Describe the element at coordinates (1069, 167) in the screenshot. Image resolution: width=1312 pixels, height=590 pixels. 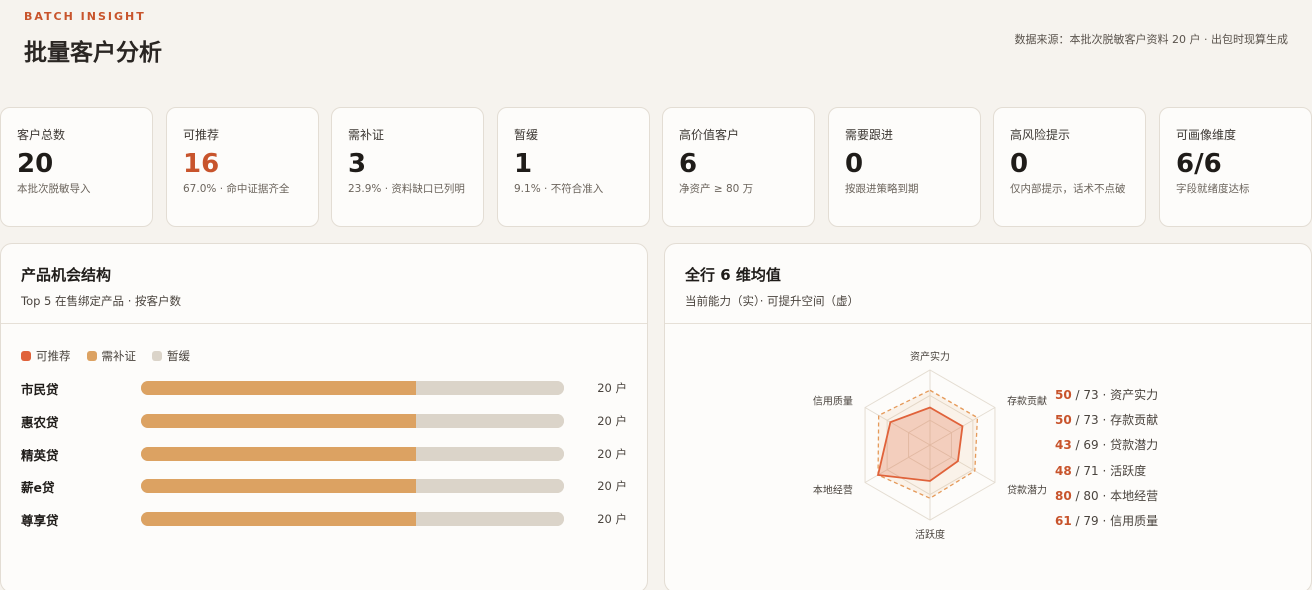
I see `stat-card-risk: 高风险提示 0 仅内部提示，话术不点破` at that location.